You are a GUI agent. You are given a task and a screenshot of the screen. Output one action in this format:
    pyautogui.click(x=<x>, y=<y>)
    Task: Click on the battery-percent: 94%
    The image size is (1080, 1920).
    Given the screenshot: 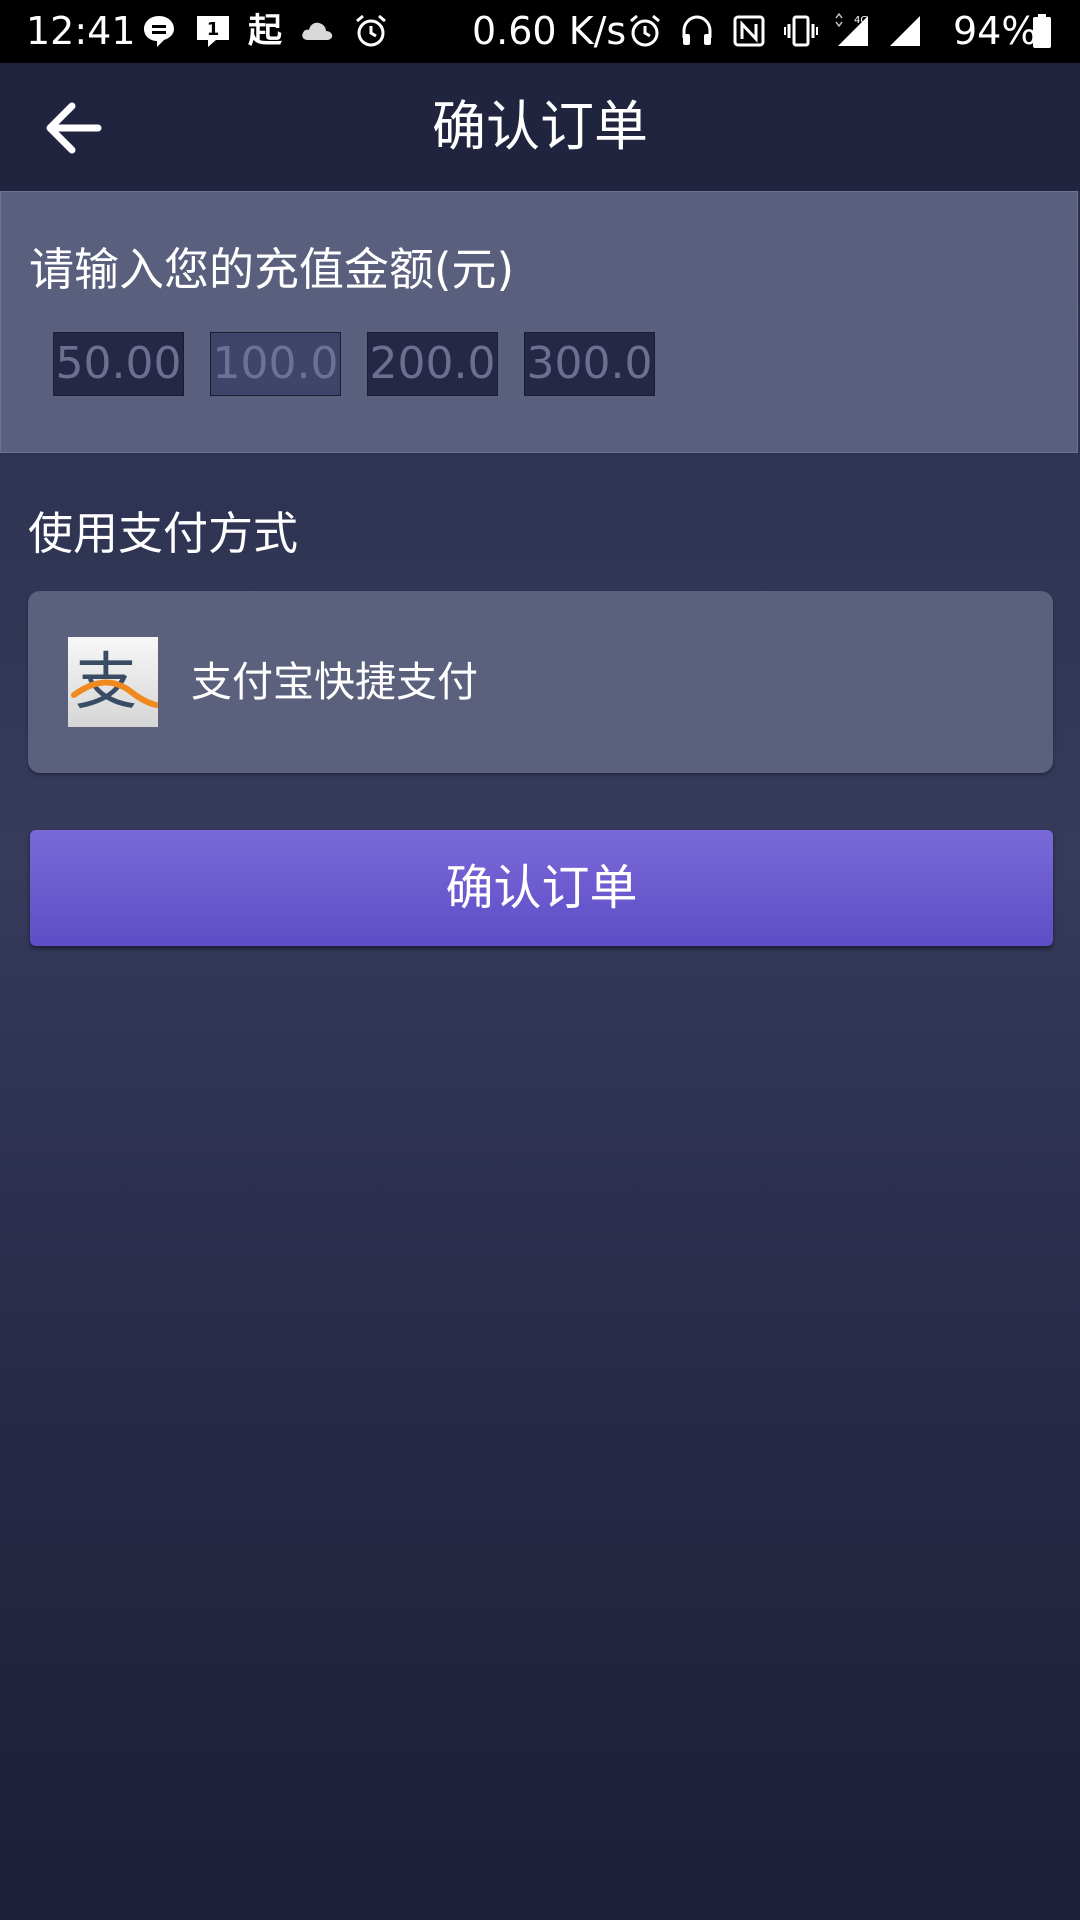 What is the action you would take?
    pyautogui.click(x=995, y=31)
    